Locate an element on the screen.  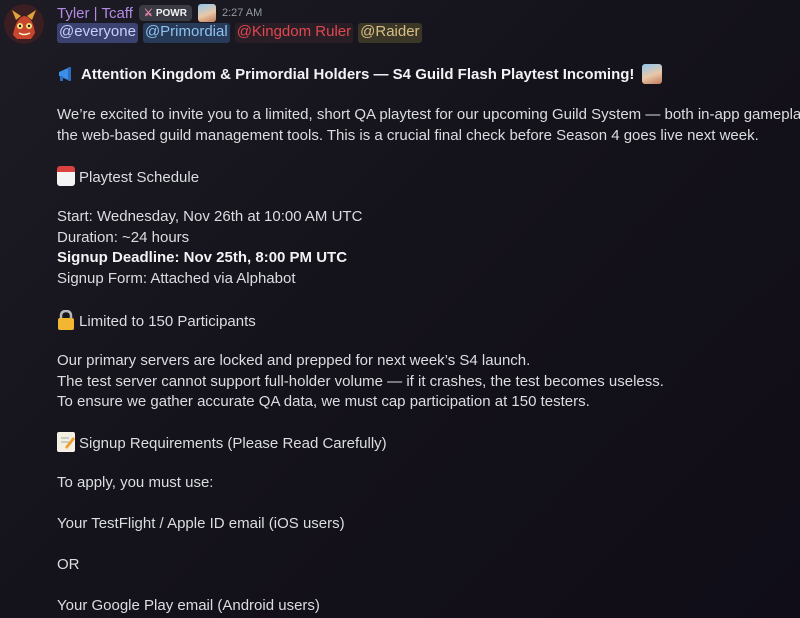
lock-icon is located at coordinates (66, 319).